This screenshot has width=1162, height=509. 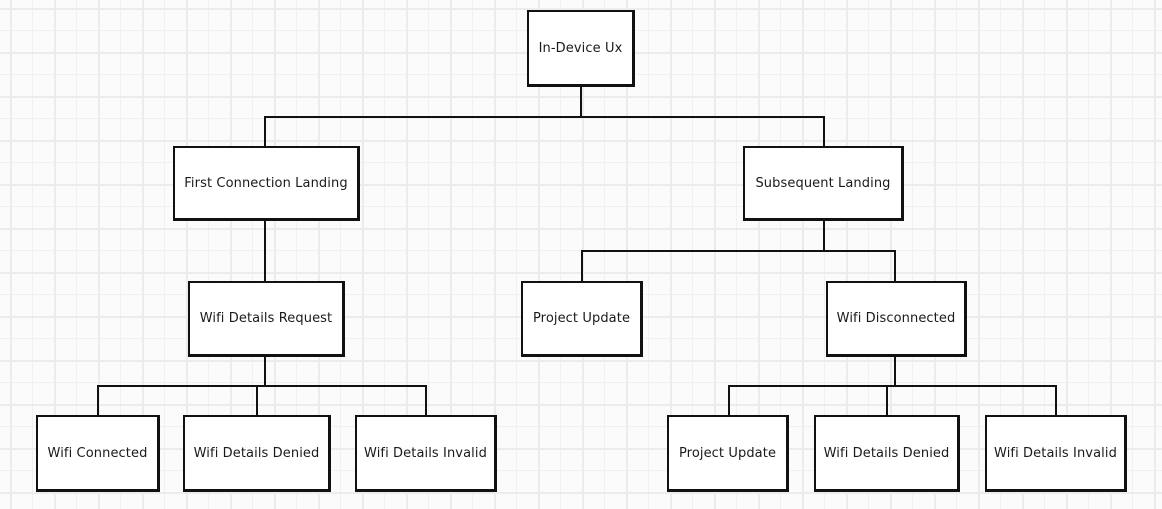 I want to click on node-label: Wifi Disconnected, so click(x=896, y=318).